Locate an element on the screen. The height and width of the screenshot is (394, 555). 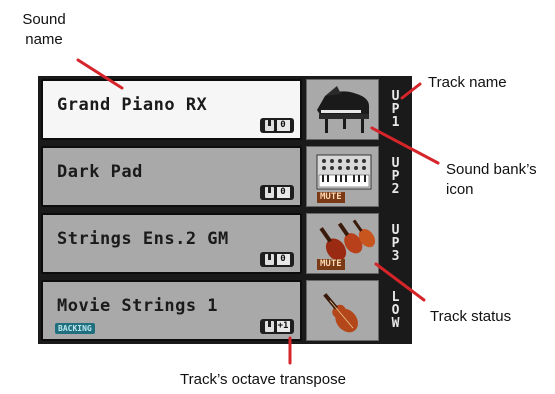
callout-line-bank-icon is located at coordinates (405, 145).